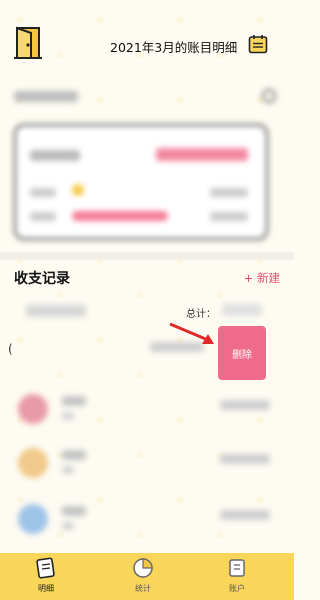  I want to click on tab-label: 统计, so click(143, 588).